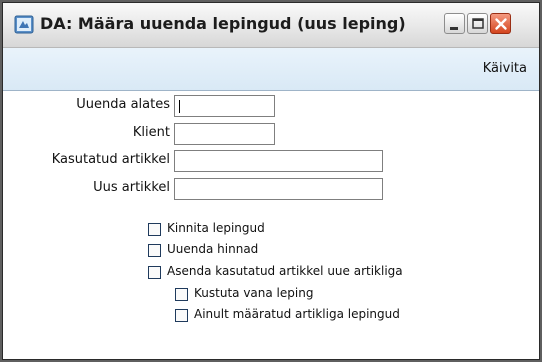  What do you see at coordinates (154, 229) in the screenshot?
I see `confirm-contracts-checkbox` at bounding box center [154, 229].